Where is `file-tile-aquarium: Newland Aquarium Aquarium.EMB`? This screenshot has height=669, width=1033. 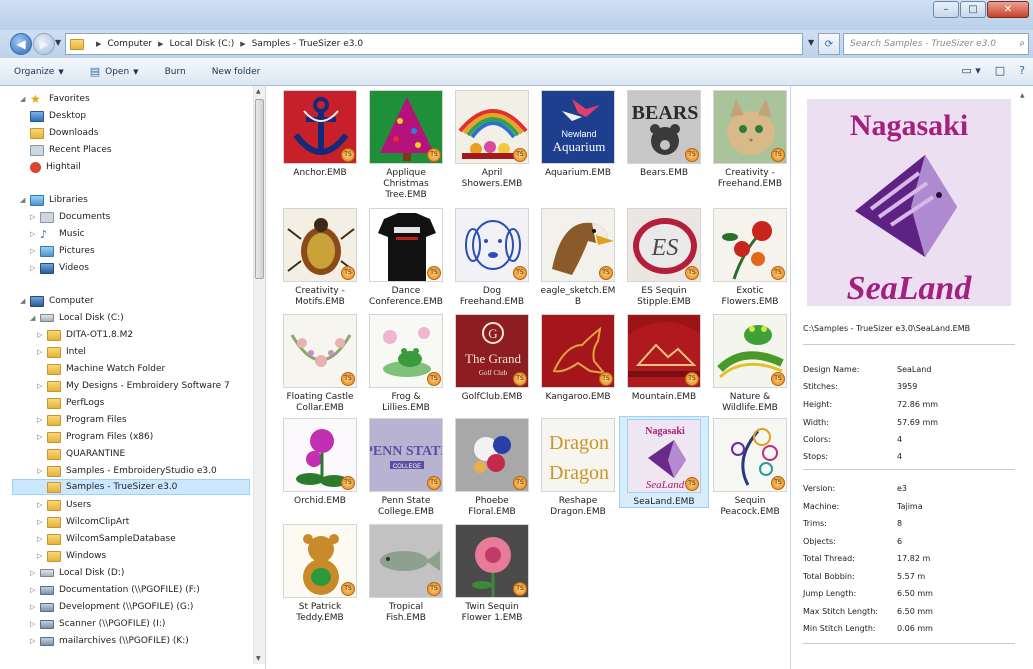
file-tile-aquarium: Newland Aquarium Aquarium.EMB is located at coordinates (578, 134).